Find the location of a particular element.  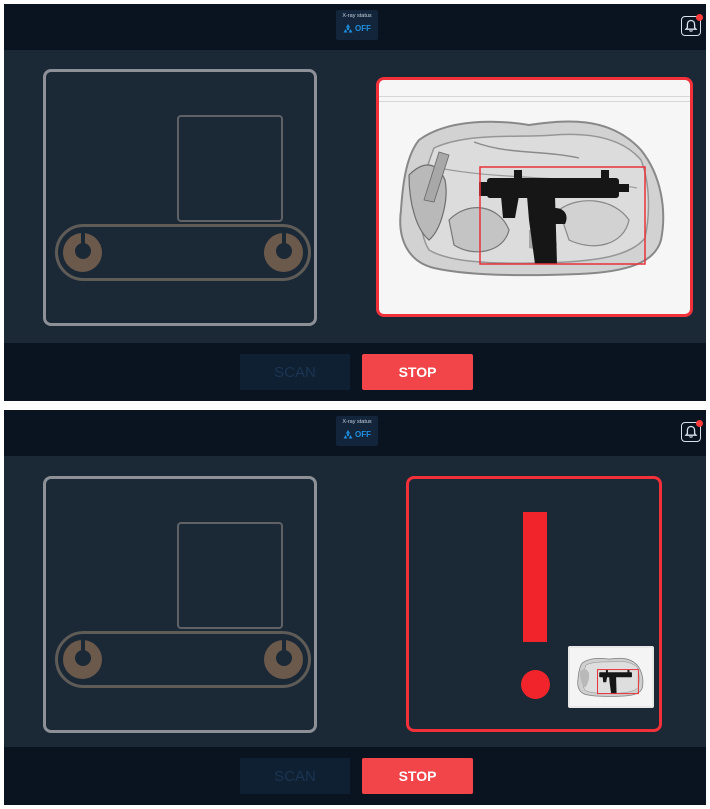

xray-bag-thumbnail-image is located at coordinates (610, 677).